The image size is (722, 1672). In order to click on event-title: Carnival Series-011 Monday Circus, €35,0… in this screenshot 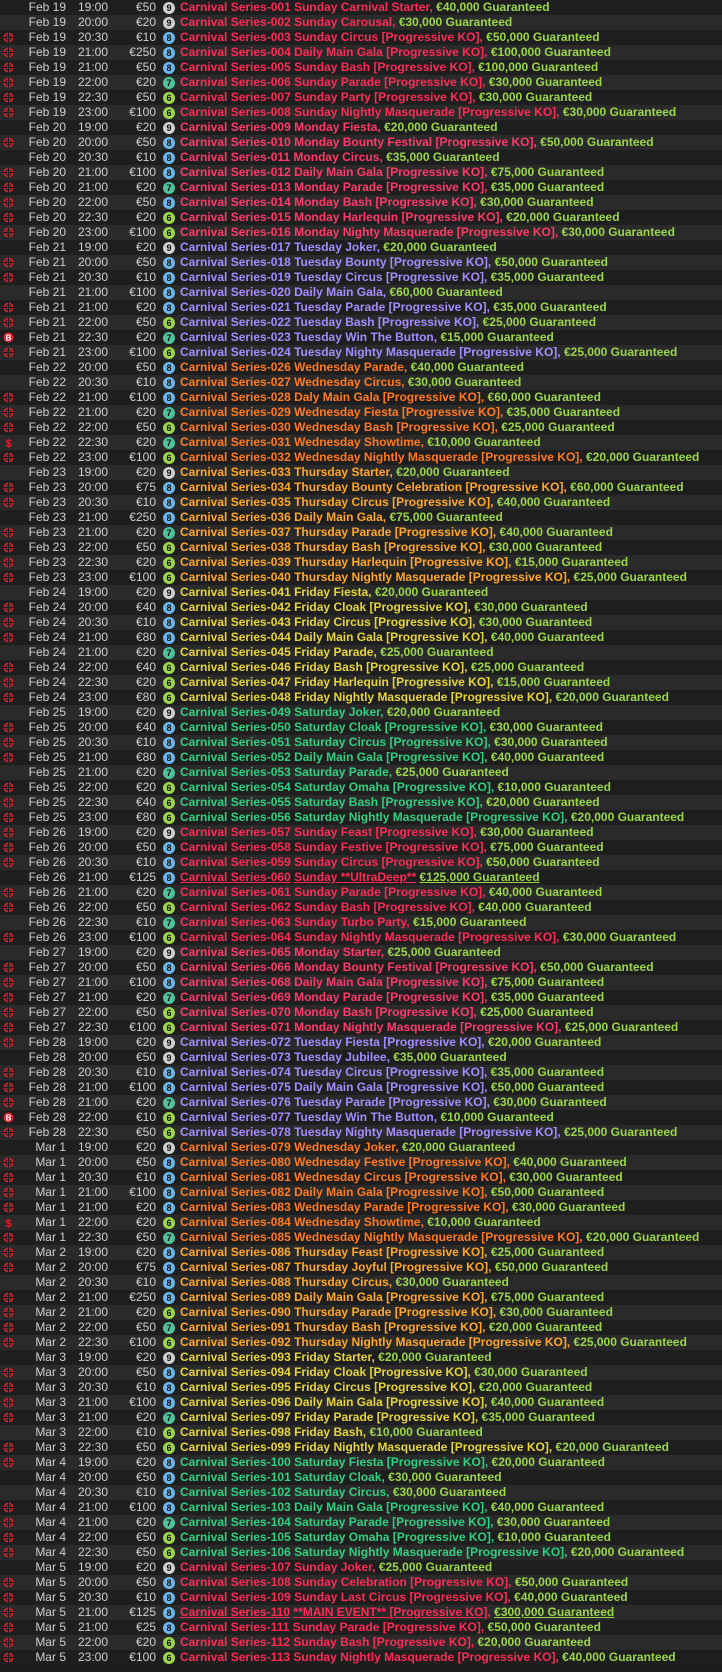, I will do `click(340, 157)`.